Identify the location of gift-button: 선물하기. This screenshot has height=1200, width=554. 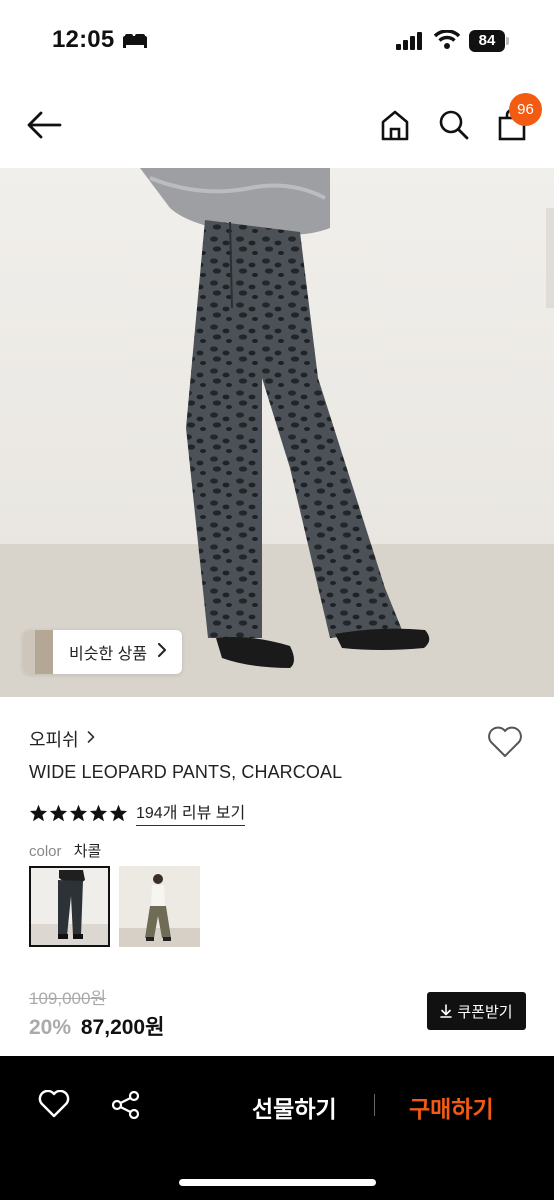
(294, 1107).